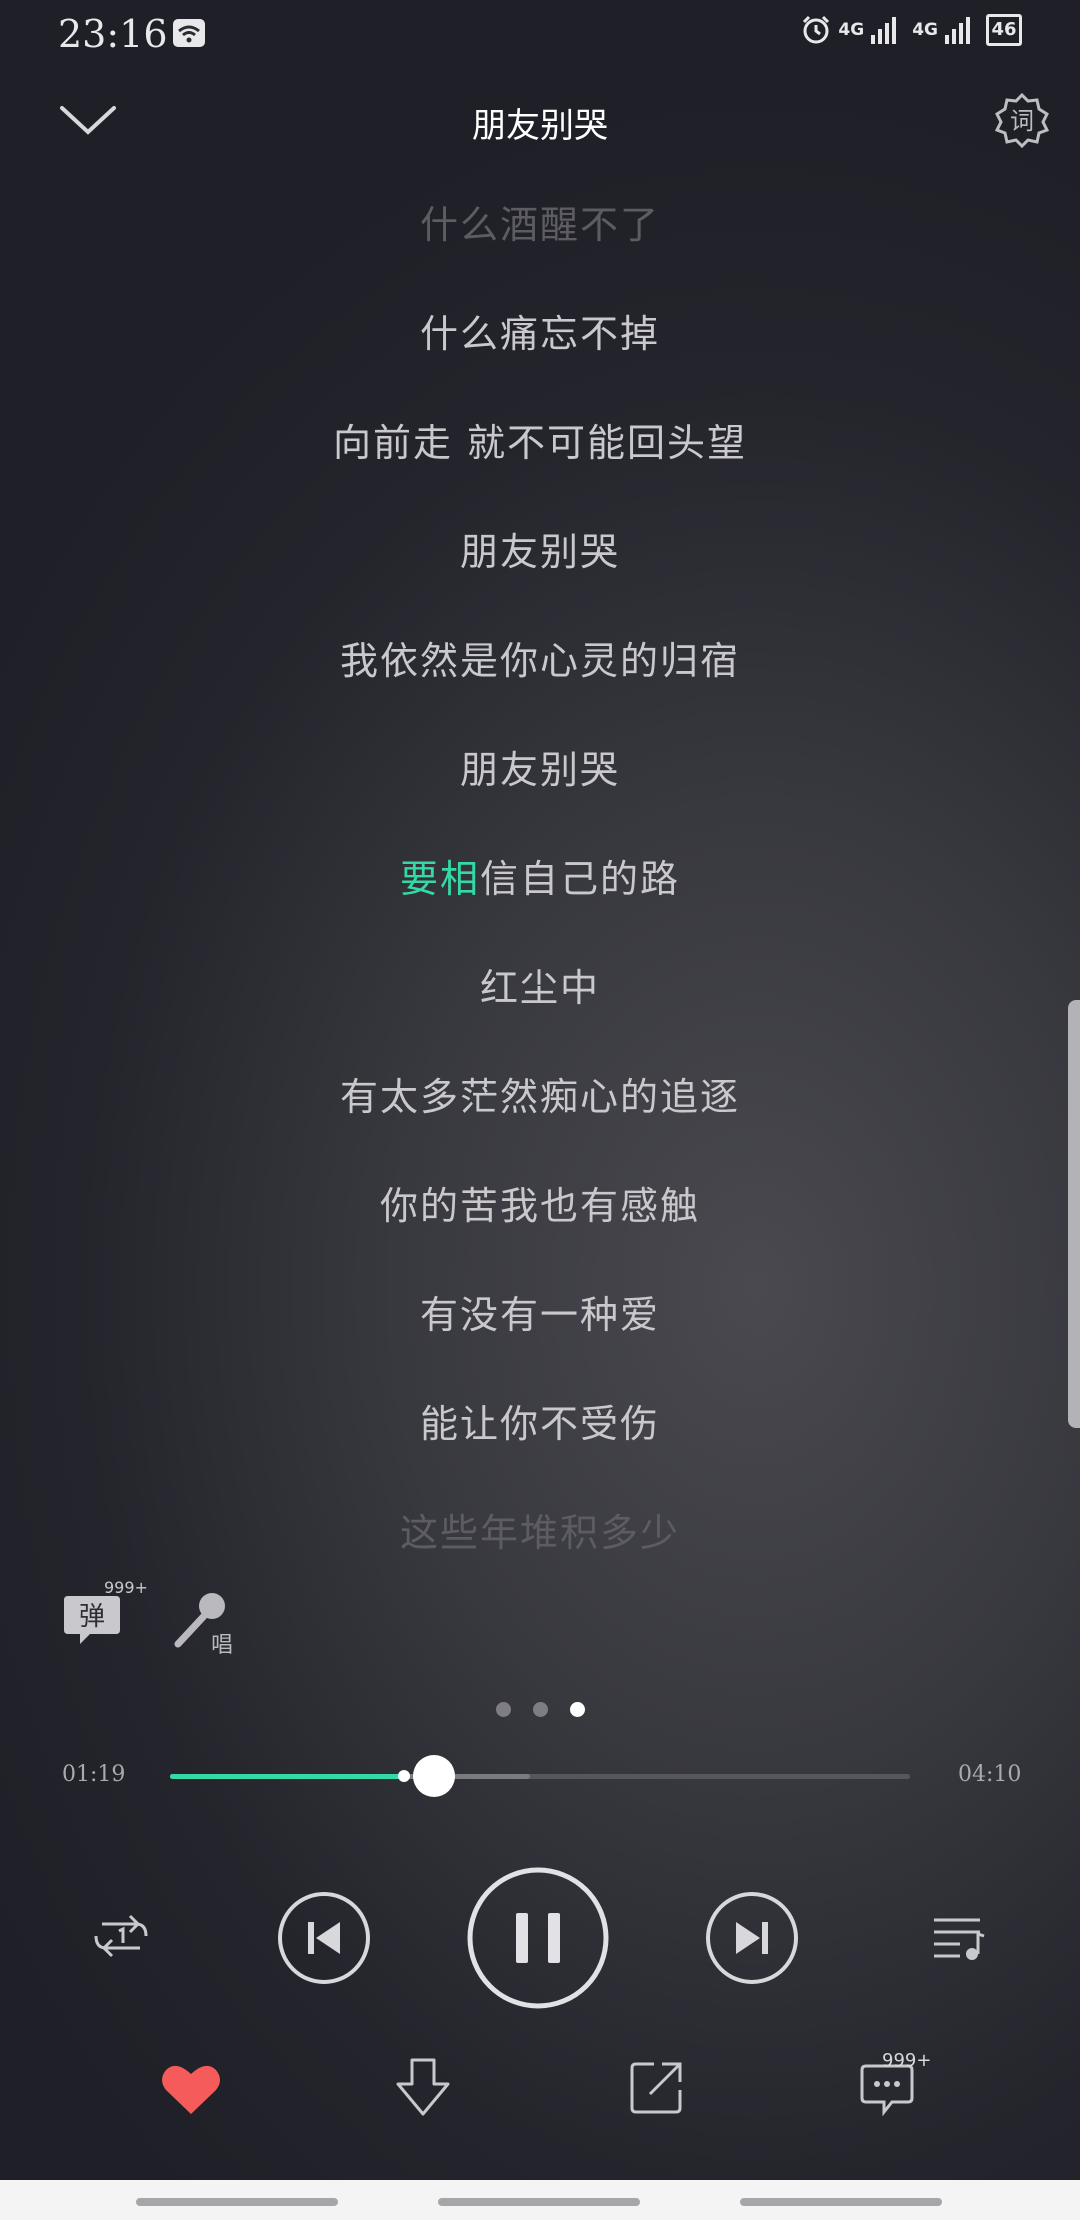  What do you see at coordinates (911, 30) in the screenshot?
I see `status-indicators: 4G 4G 46` at bounding box center [911, 30].